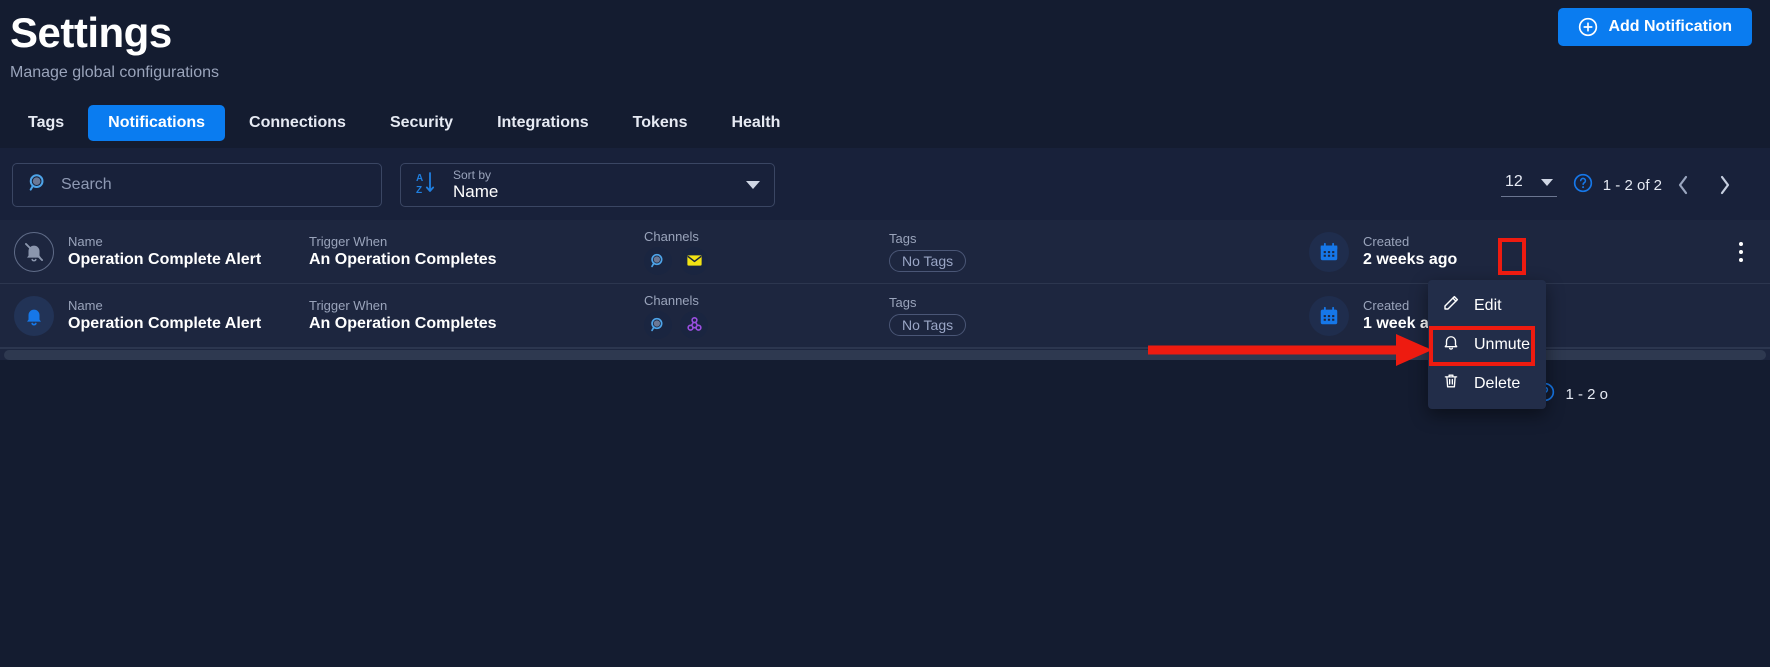 The height and width of the screenshot is (667, 1770). Describe the element at coordinates (197, 185) in the screenshot. I see `search-input: Search` at that location.